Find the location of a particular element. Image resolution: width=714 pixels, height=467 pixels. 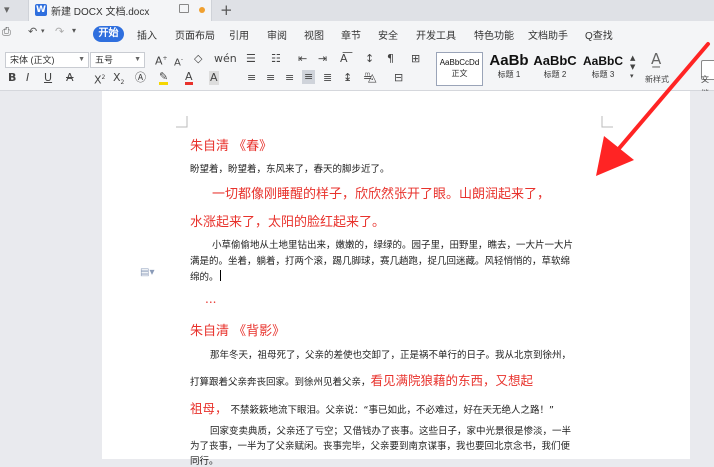

paragraph-2-line-1: 小草偷偷地从土地里钻出来，嫩嫩的，绿绿的。园子里，田野里，瞧去，一大片一大片 is located at coordinates (392, 244).